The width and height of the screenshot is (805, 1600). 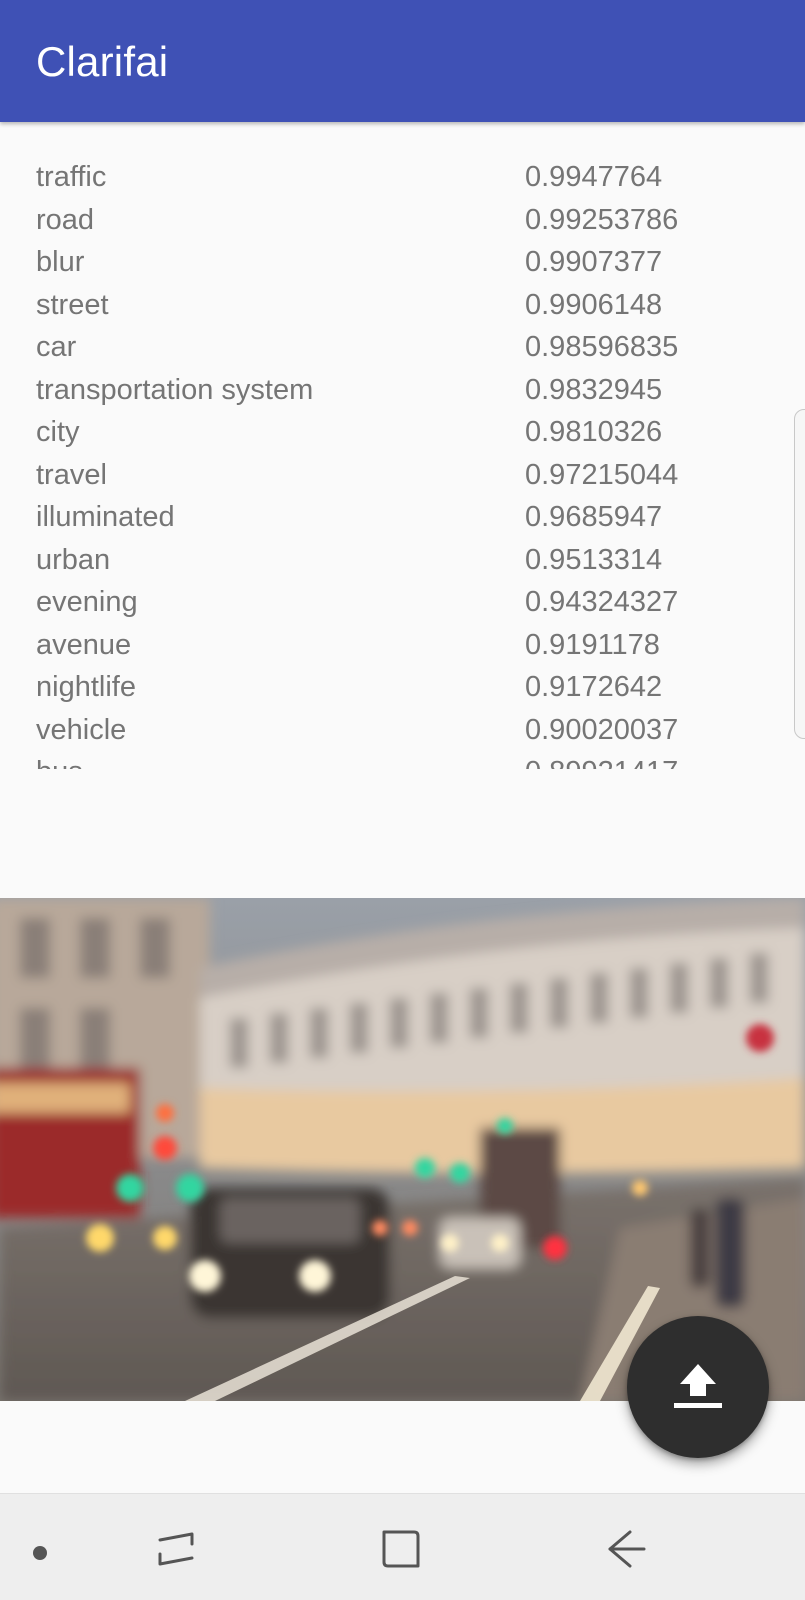 I want to click on result-score: 0.9906148, so click(x=594, y=304).